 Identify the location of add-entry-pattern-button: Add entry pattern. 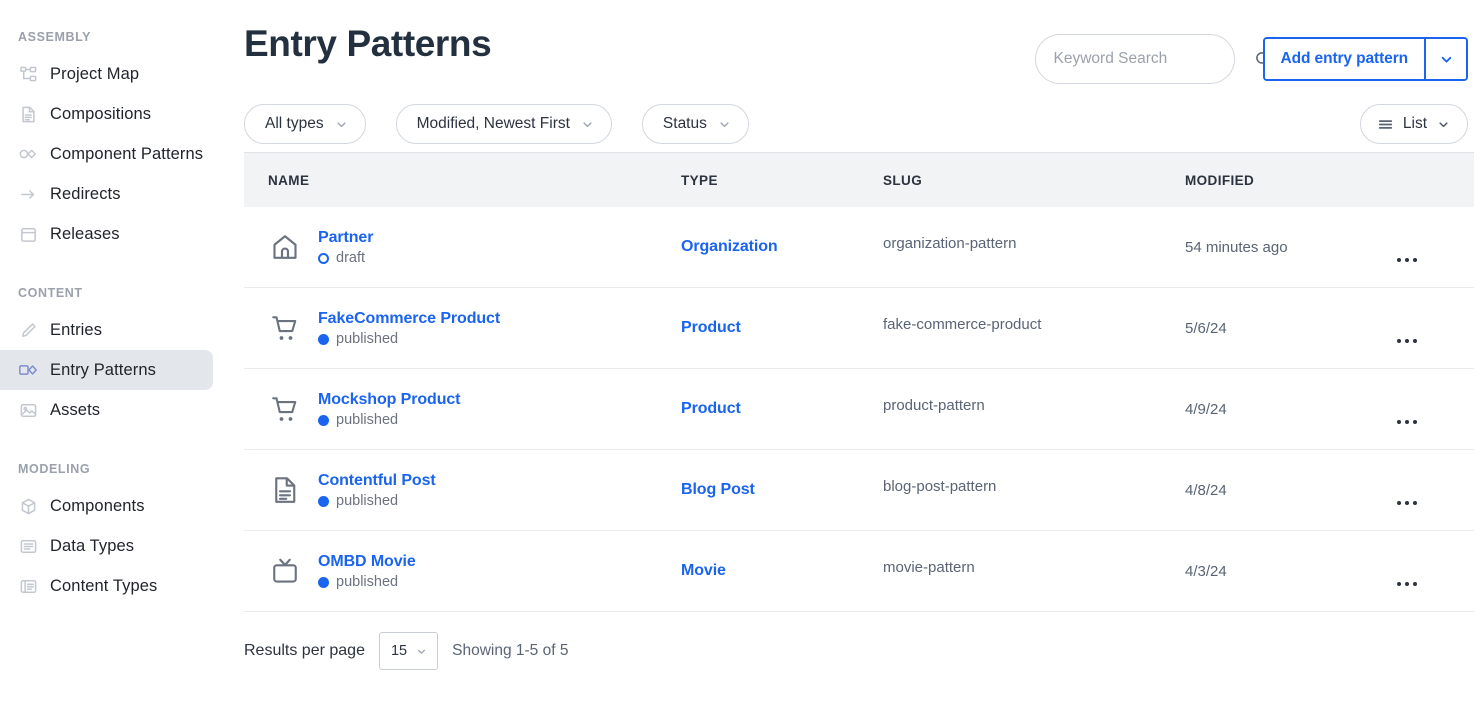
(1344, 59).